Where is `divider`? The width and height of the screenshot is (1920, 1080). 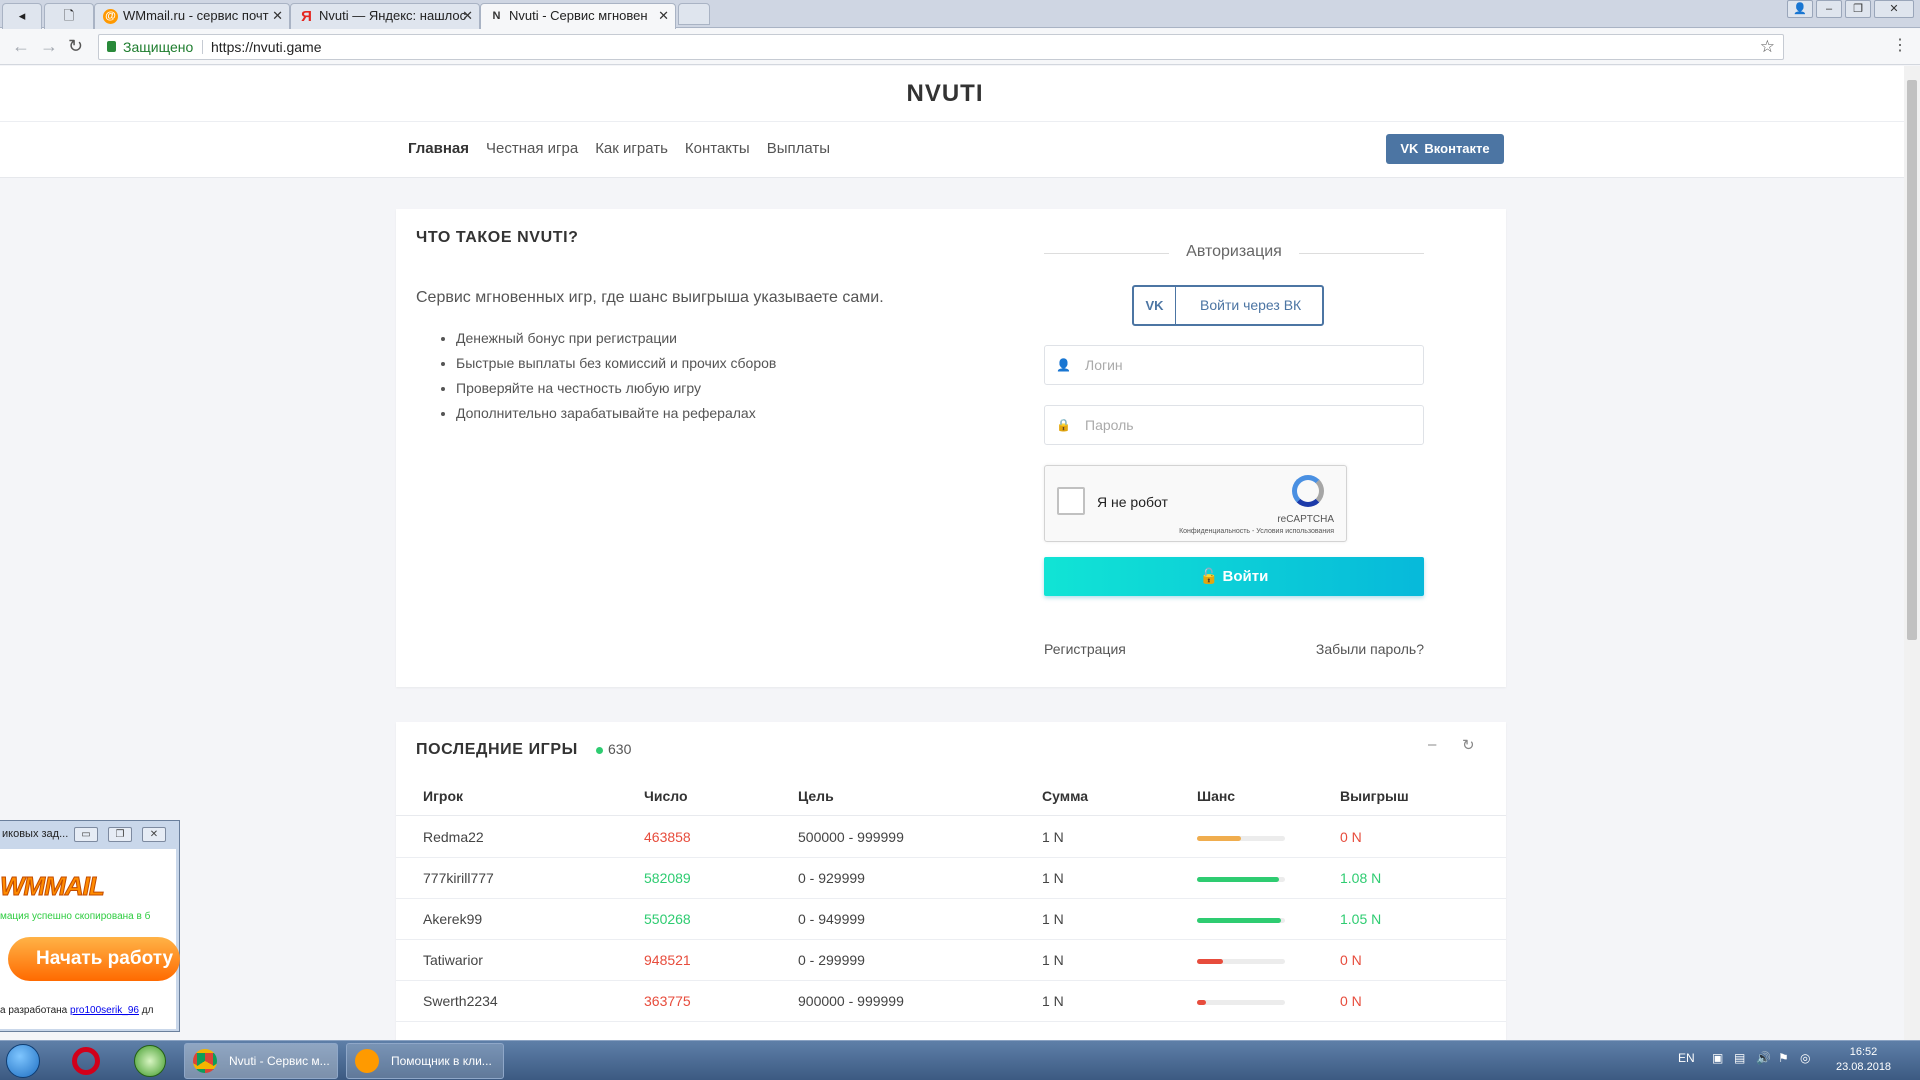 divider is located at coordinates (952, 121).